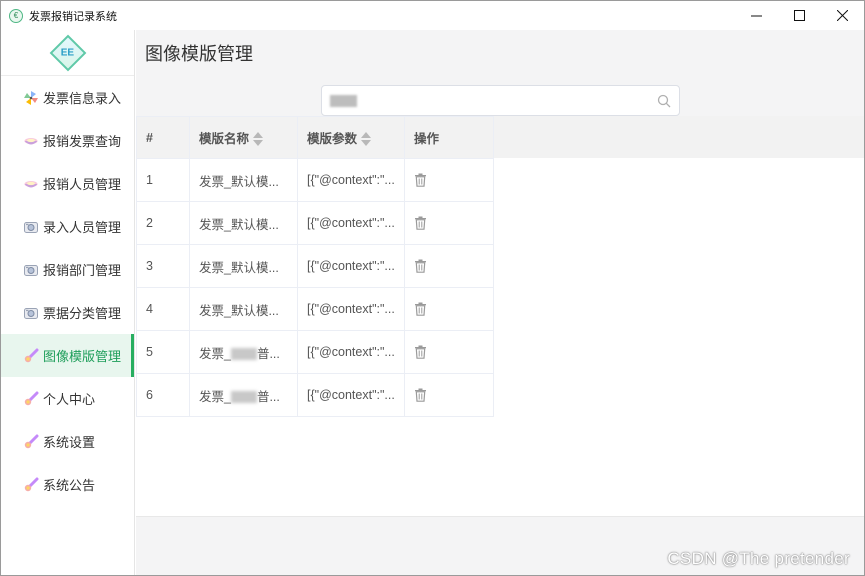 The width and height of the screenshot is (865, 576). Describe the element at coordinates (149, 137) in the screenshot. I see `column-header-label: #` at that location.